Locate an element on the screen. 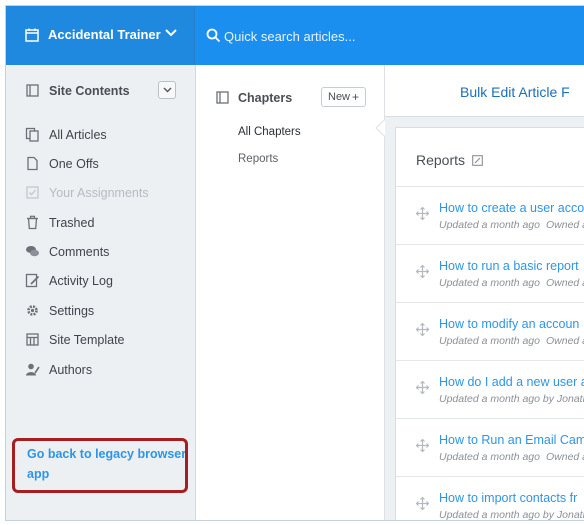 The width and height of the screenshot is (584, 525). sidebar-item-authors: Authors is located at coordinates (101, 371).